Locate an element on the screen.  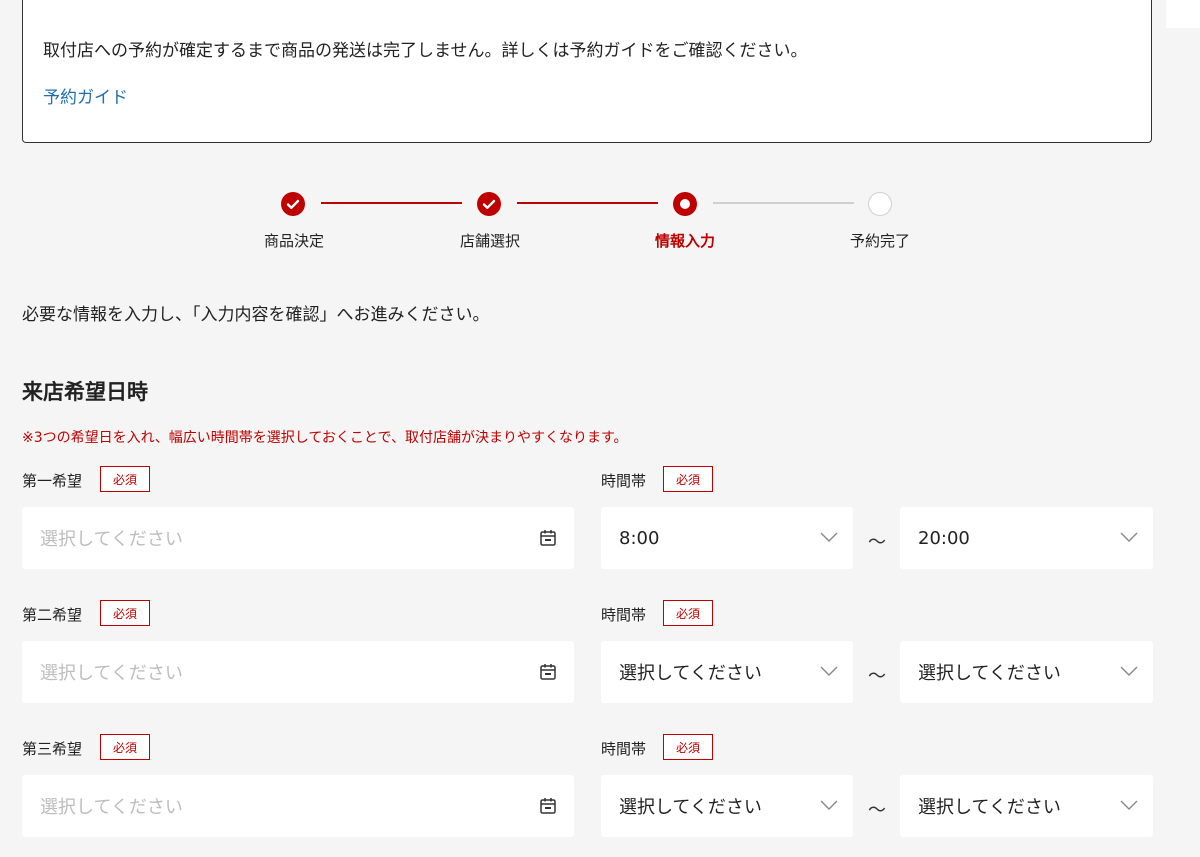
preference-3-start-time-select: 選択してください is located at coordinates (727, 806).